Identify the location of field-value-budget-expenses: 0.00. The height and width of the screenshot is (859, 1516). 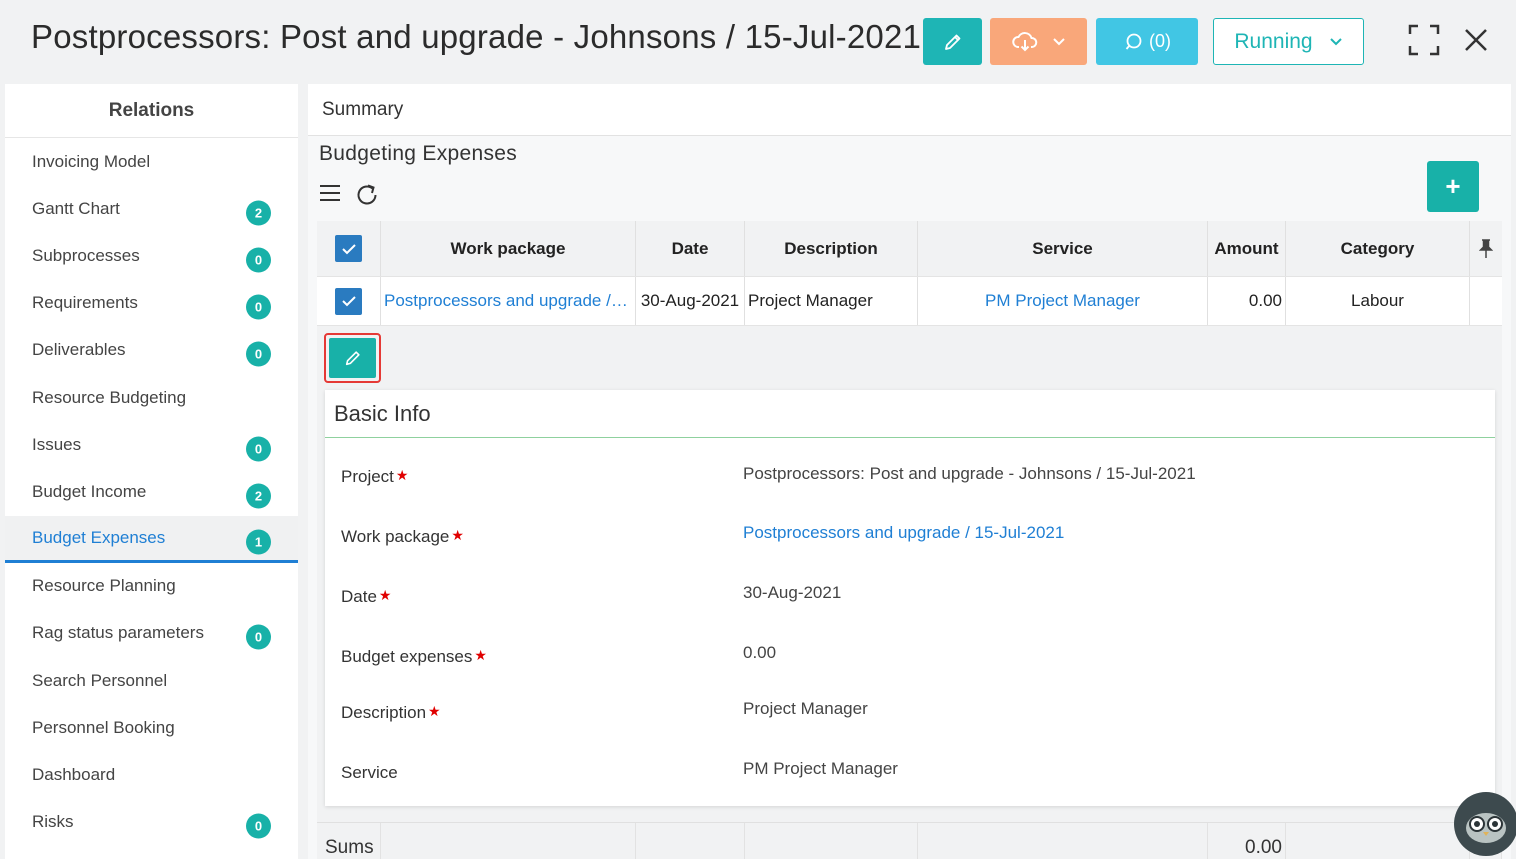
(760, 652).